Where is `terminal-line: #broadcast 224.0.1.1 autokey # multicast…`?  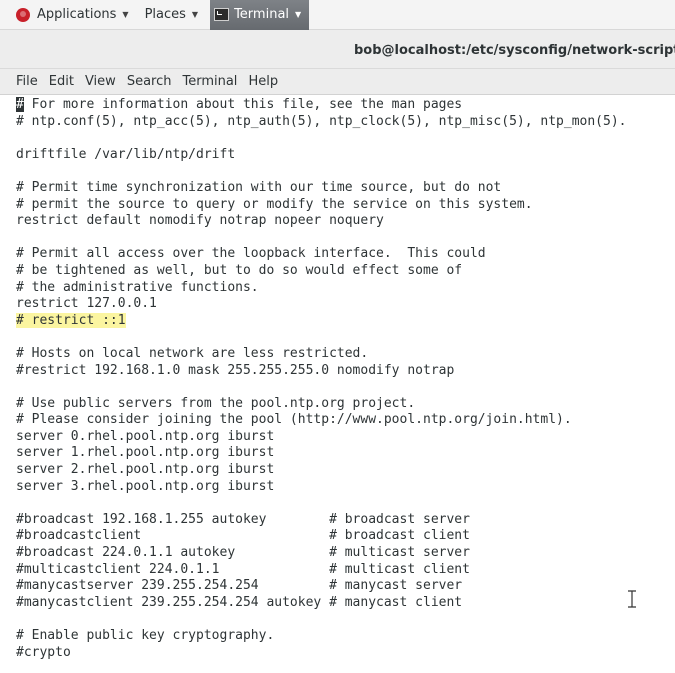
terminal-line: #broadcast 224.0.1.1 autokey # multicast… is located at coordinates (243, 553).